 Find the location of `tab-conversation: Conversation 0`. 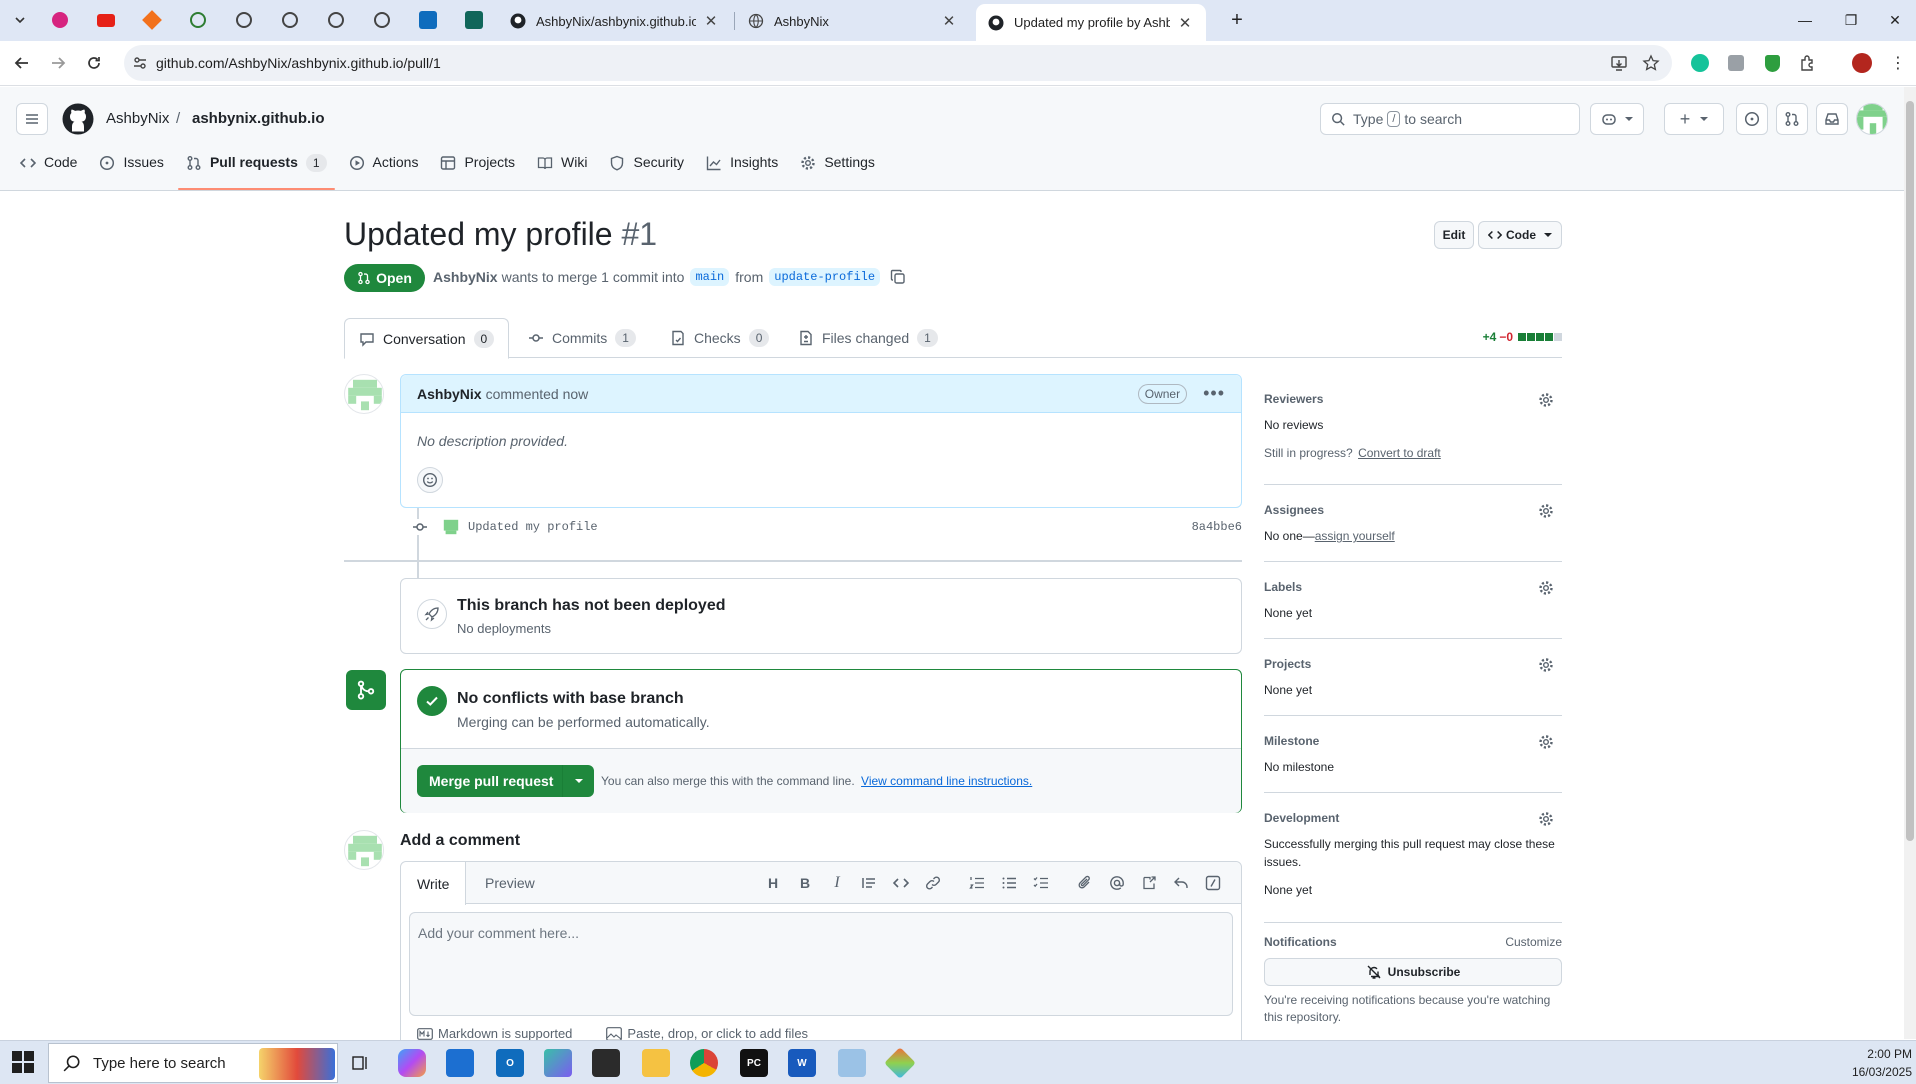

tab-conversation: Conversation 0 is located at coordinates (427, 338).